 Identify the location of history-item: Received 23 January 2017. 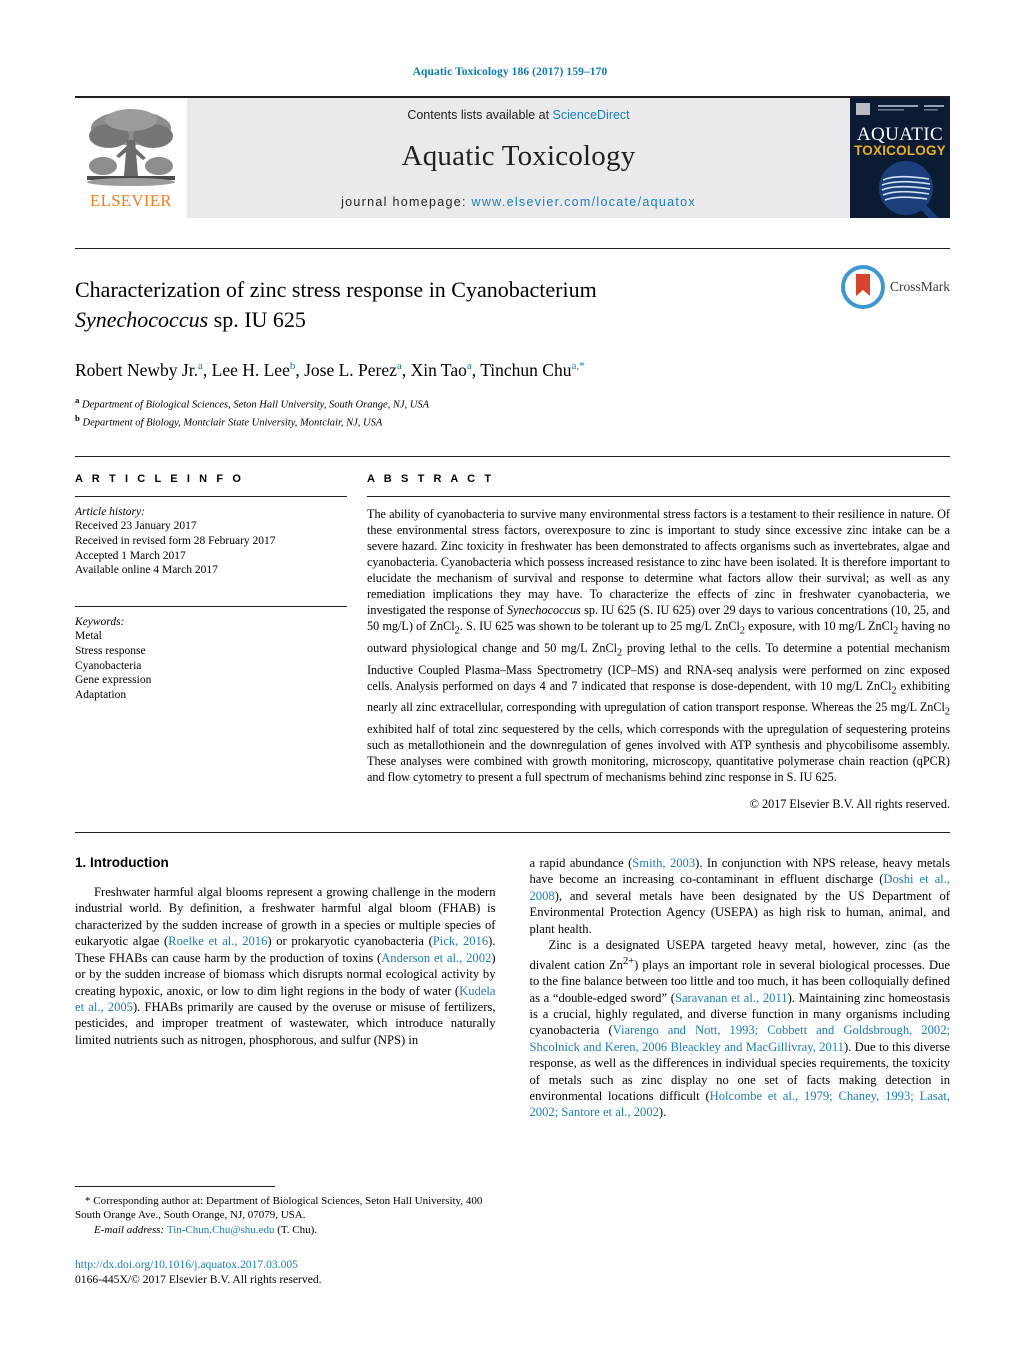
(136, 526).